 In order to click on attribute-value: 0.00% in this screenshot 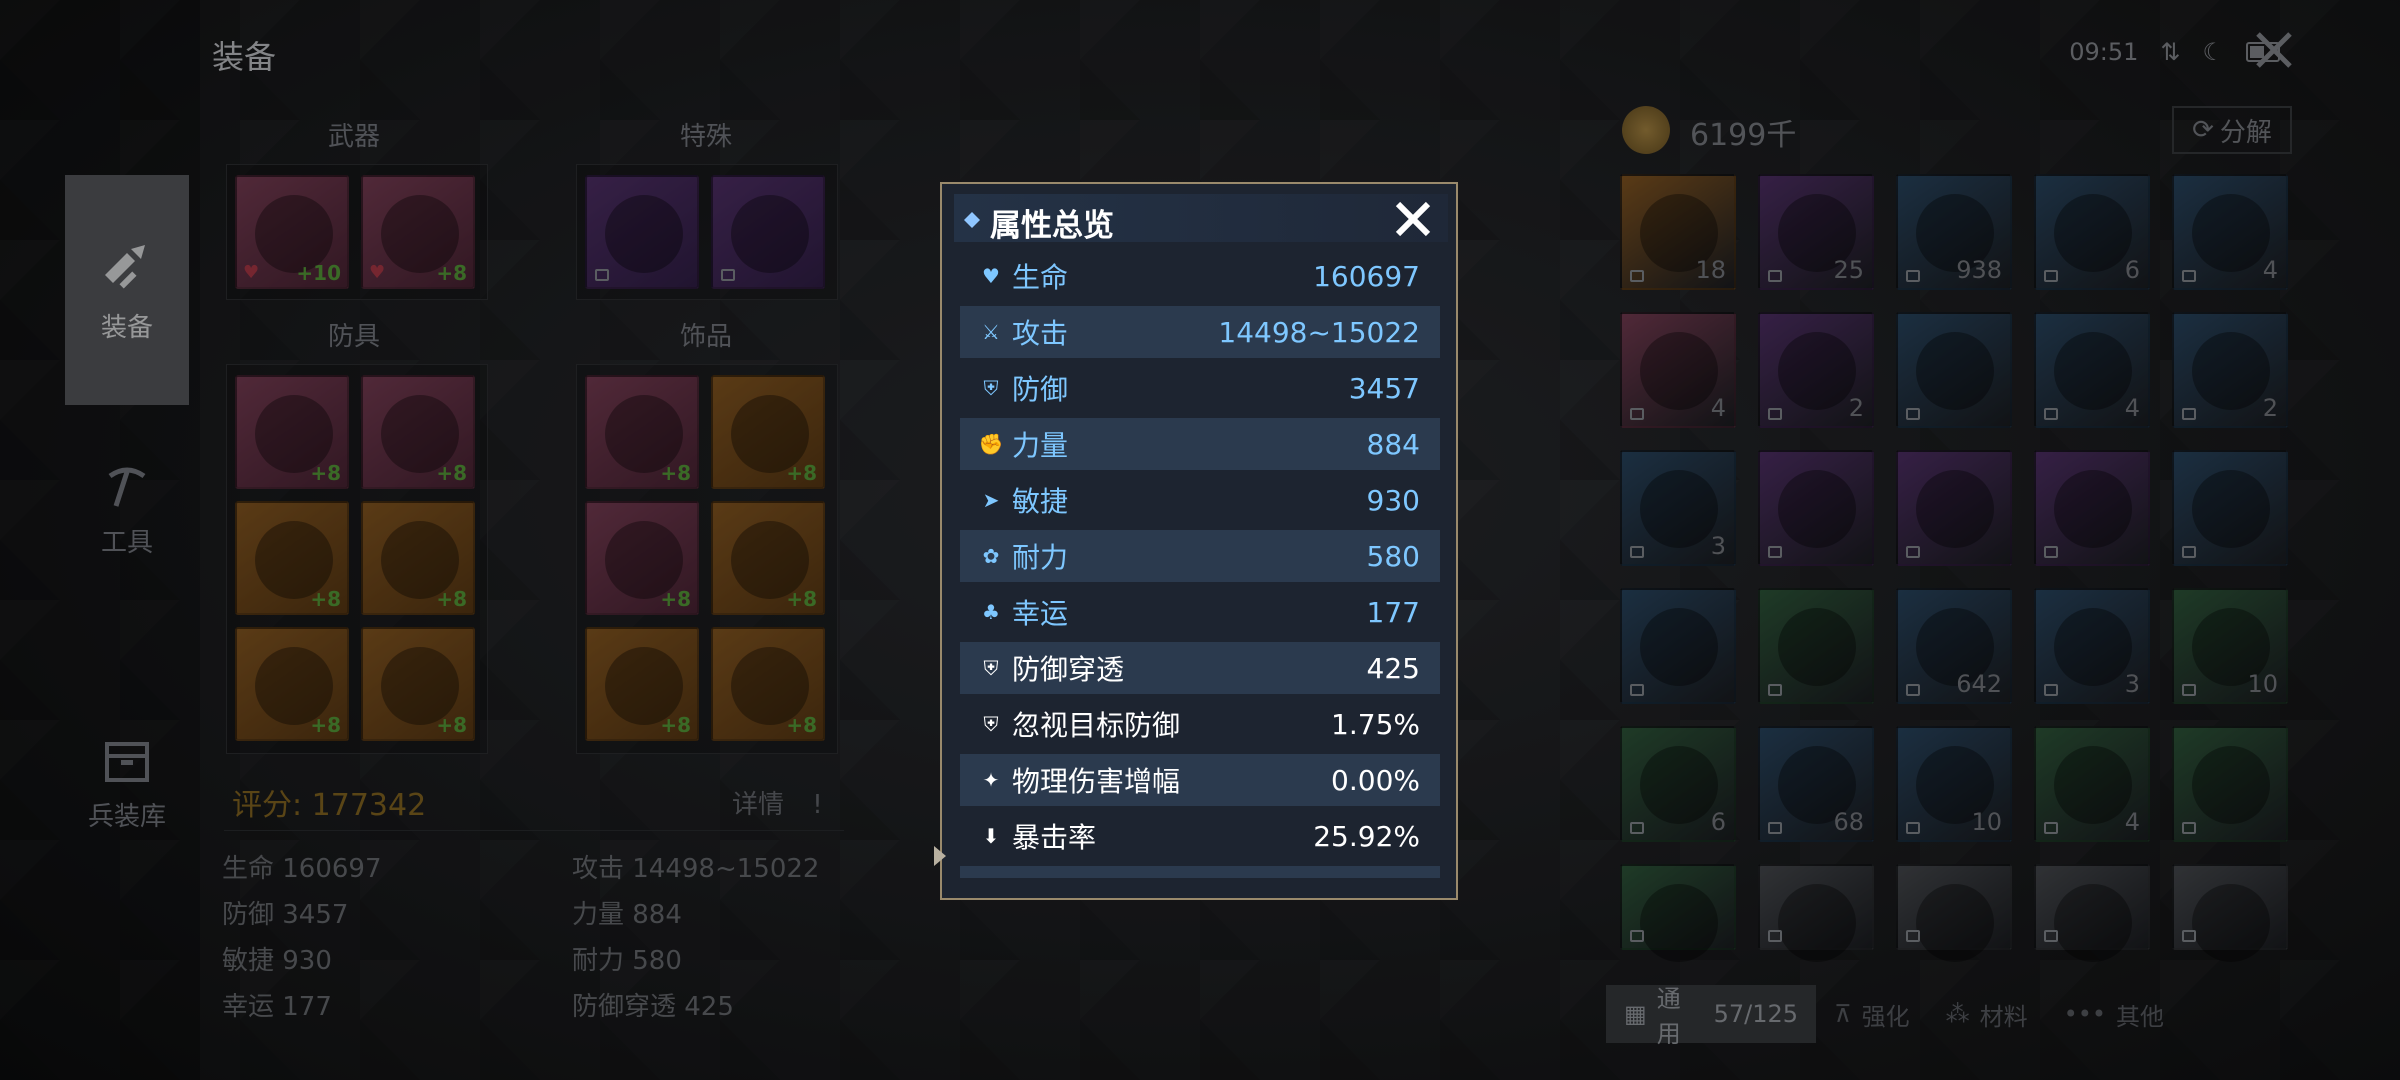, I will do `click(1375, 780)`.